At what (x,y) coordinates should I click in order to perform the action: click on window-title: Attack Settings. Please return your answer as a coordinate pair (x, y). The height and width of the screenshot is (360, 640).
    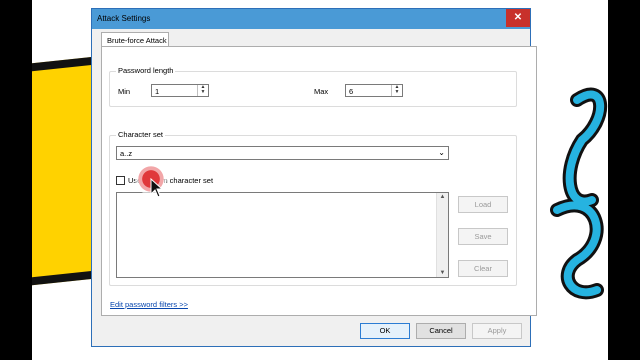
    Looking at the image, I should click on (124, 18).